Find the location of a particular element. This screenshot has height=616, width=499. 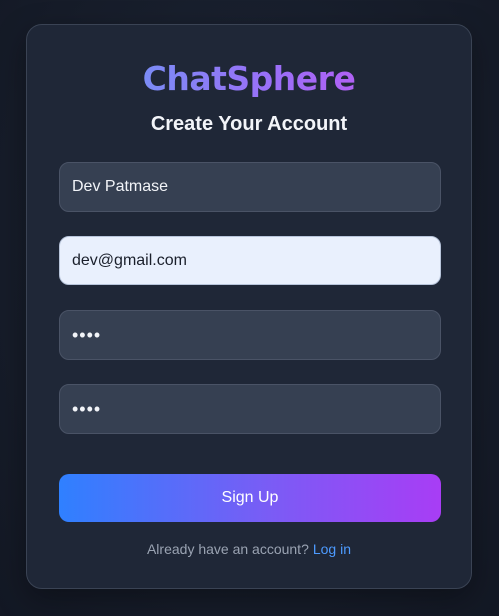

name-input is located at coordinates (250, 187).